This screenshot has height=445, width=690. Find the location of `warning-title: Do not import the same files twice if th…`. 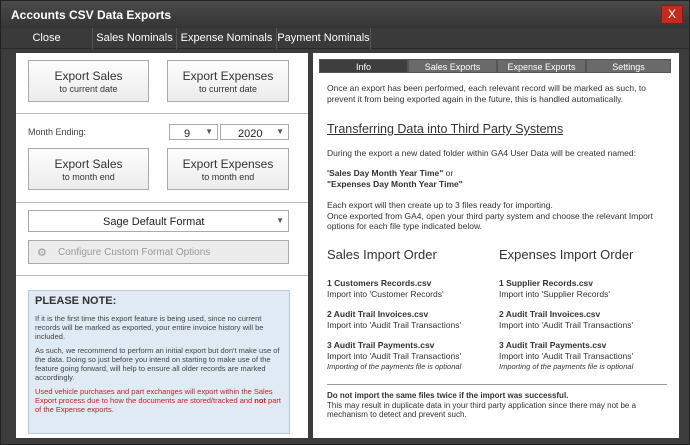

warning-title: Do not import the same files twice if th… is located at coordinates (448, 395).